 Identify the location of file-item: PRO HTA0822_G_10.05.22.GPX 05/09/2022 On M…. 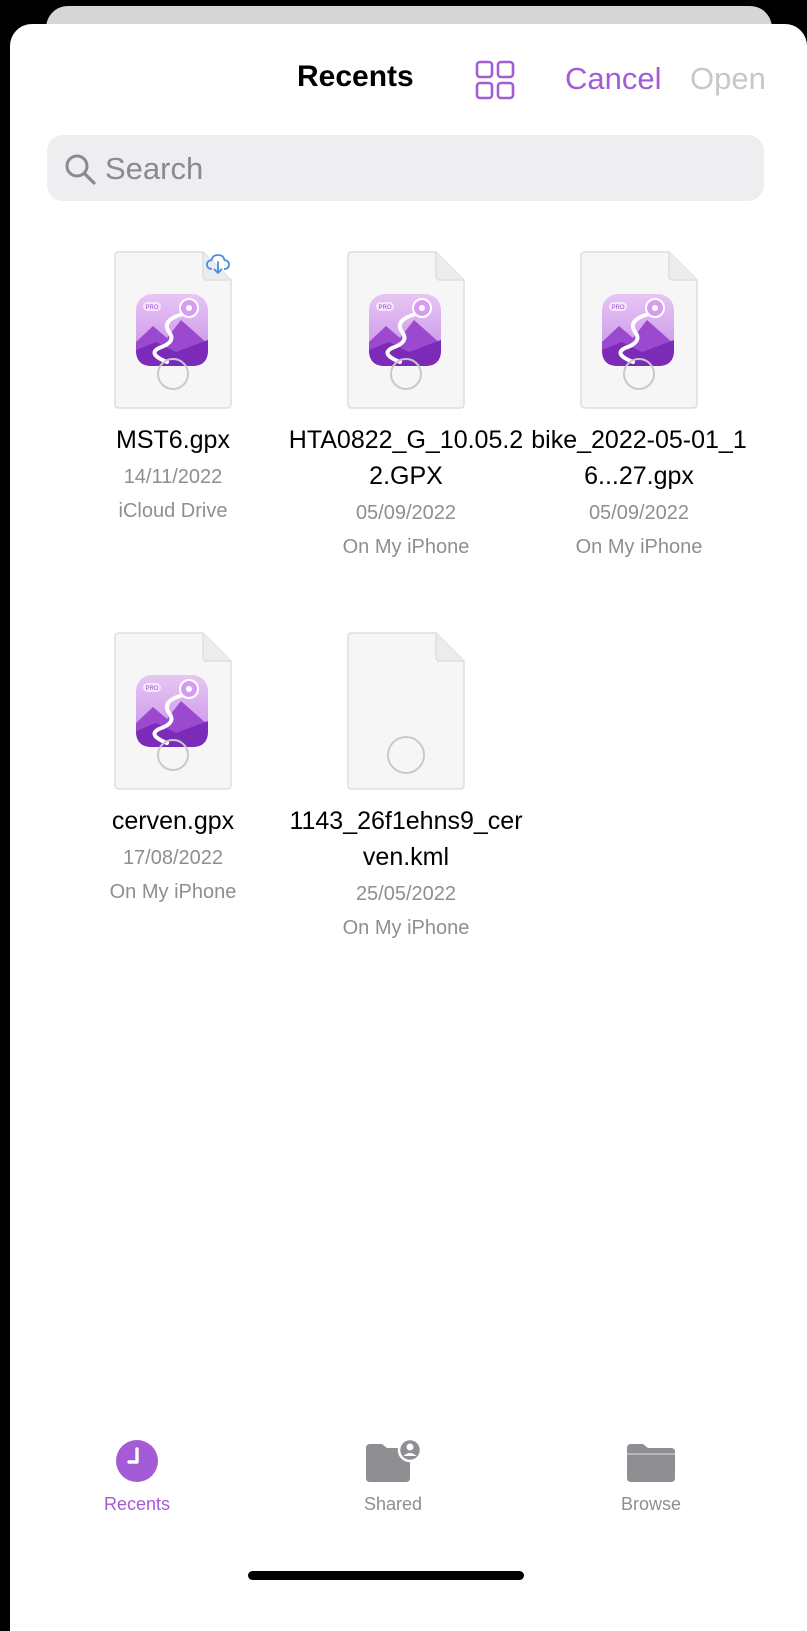
(406, 407).